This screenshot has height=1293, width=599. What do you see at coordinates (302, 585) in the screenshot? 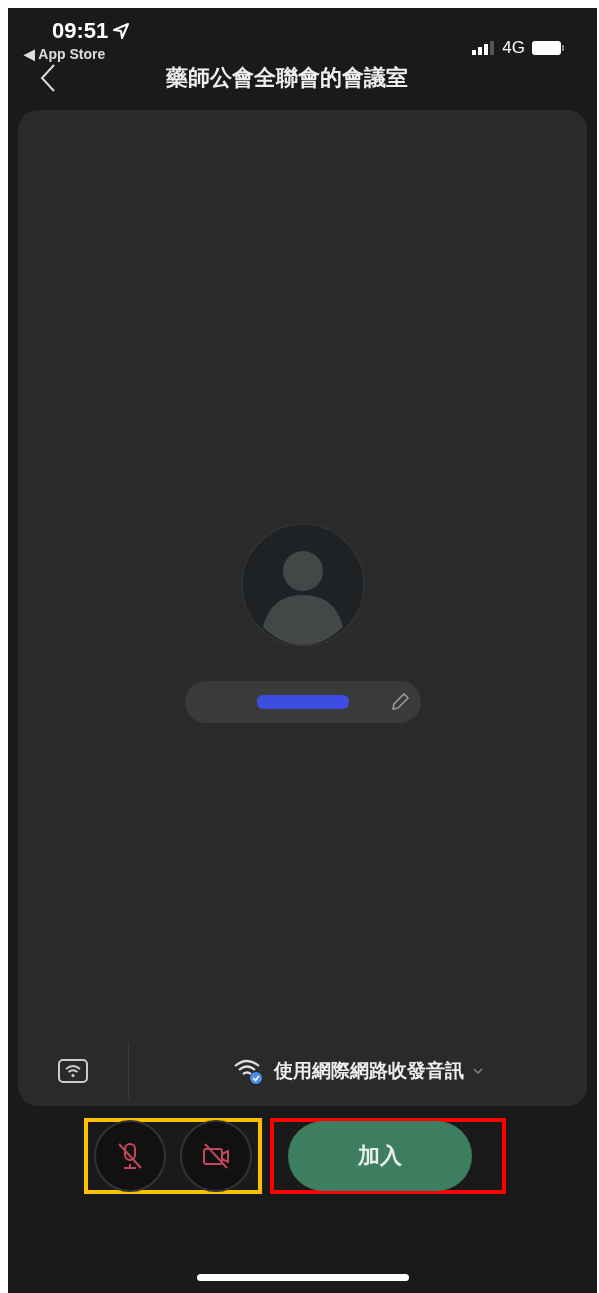
I see `avatar-icon` at bounding box center [302, 585].